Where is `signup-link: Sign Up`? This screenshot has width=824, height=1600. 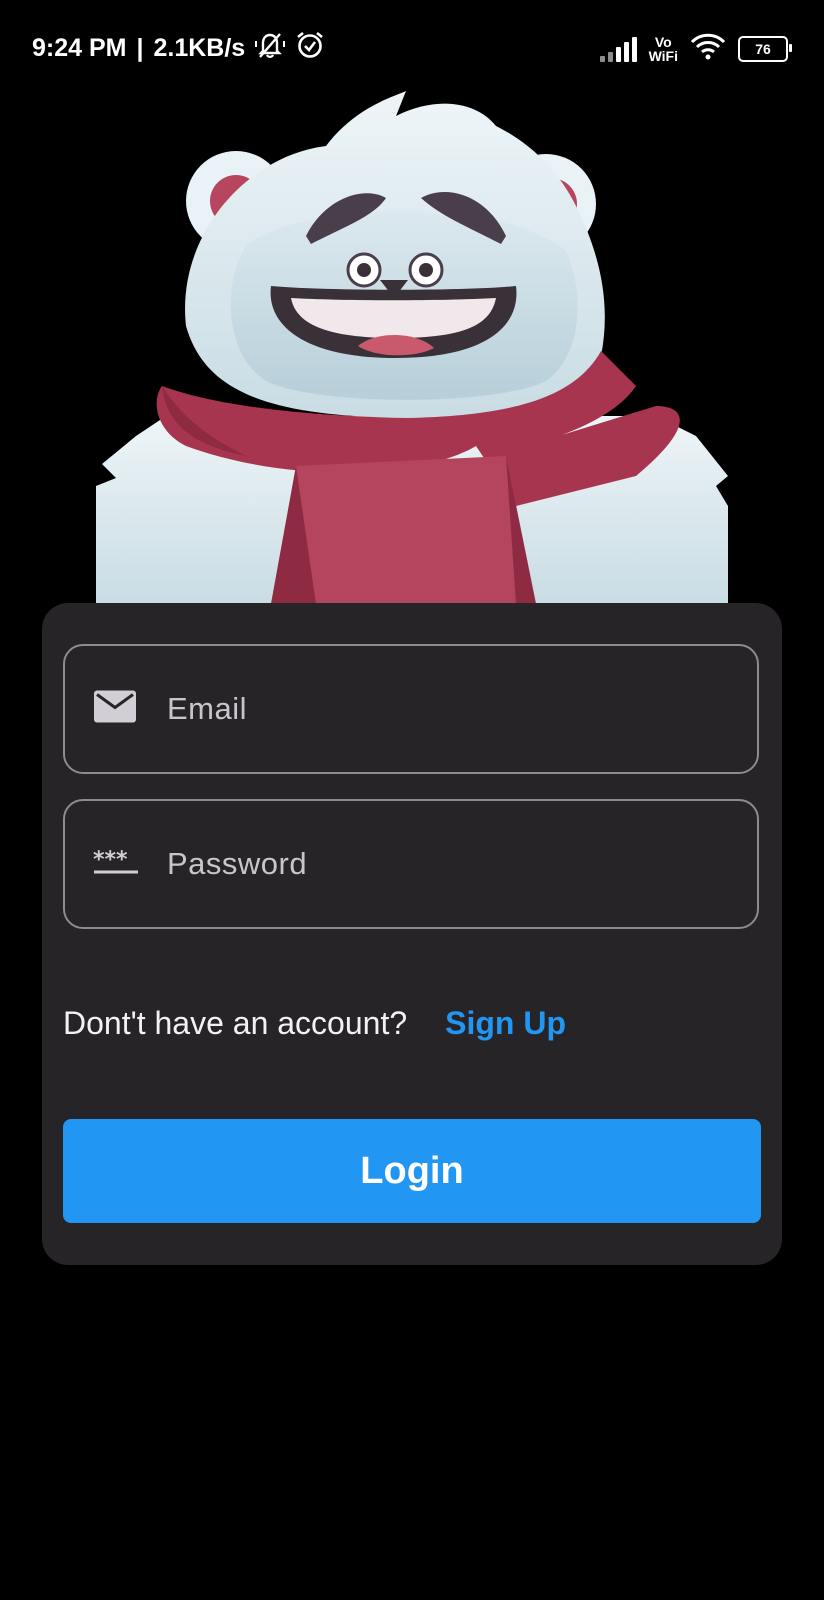 signup-link: Sign Up is located at coordinates (505, 1023).